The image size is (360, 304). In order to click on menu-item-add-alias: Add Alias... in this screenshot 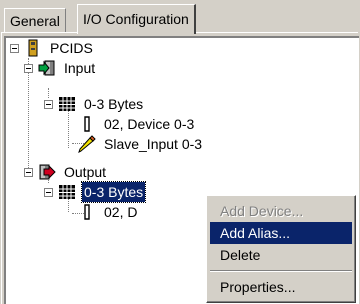, I will do `click(281, 233)`.